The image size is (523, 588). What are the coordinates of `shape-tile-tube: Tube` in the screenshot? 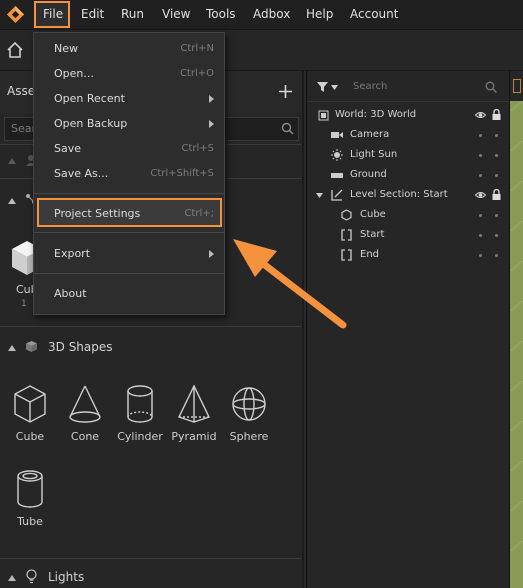 It's located at (30, 504).